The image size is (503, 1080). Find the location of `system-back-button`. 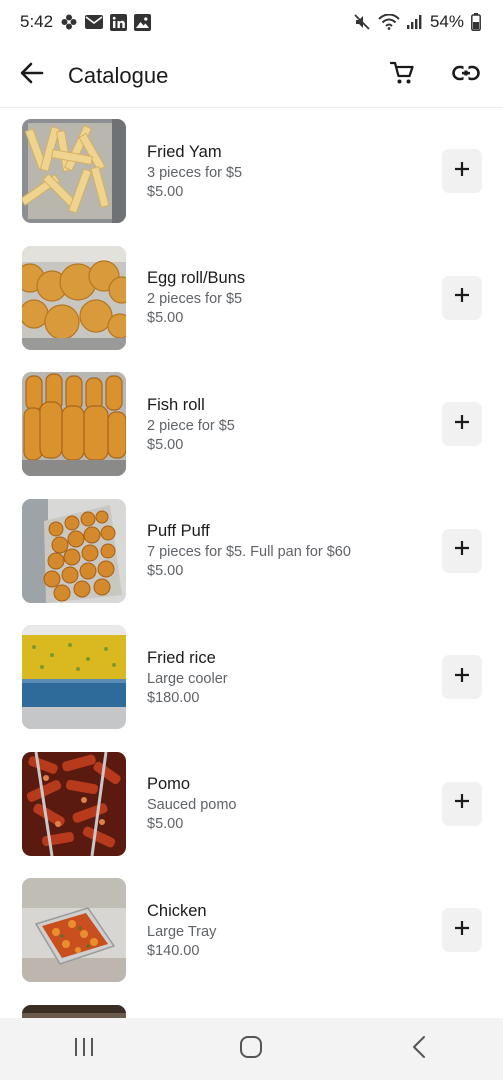

system-back-button is located at coordinates (419, 1049).